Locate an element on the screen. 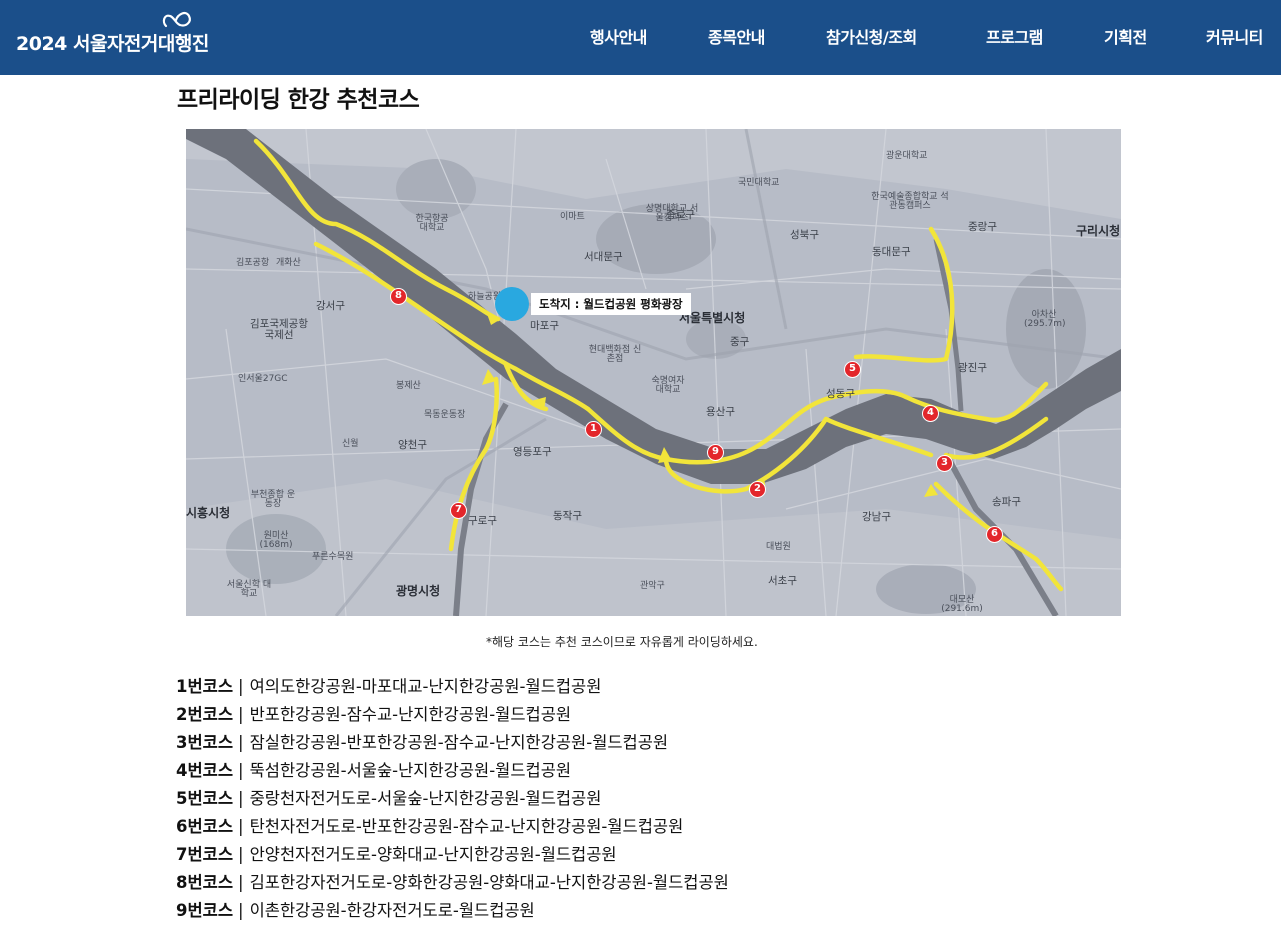 Image resolution: width=1281 pixels, height=926 pixels. course-marker-3: 3 is located at coordinates (944, 463).